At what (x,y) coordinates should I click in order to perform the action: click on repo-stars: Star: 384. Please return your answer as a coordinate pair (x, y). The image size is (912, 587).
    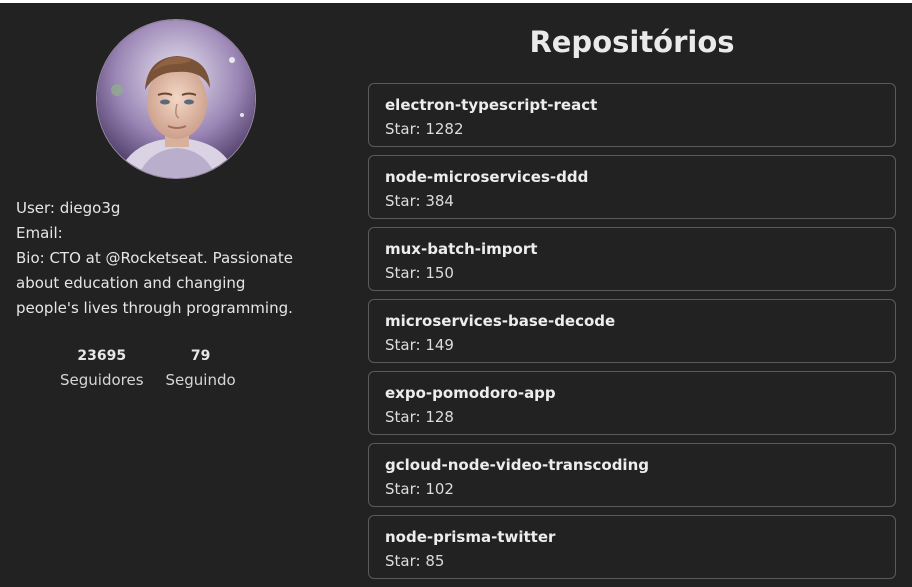
    Looking at the image, I should click on (419, 201).